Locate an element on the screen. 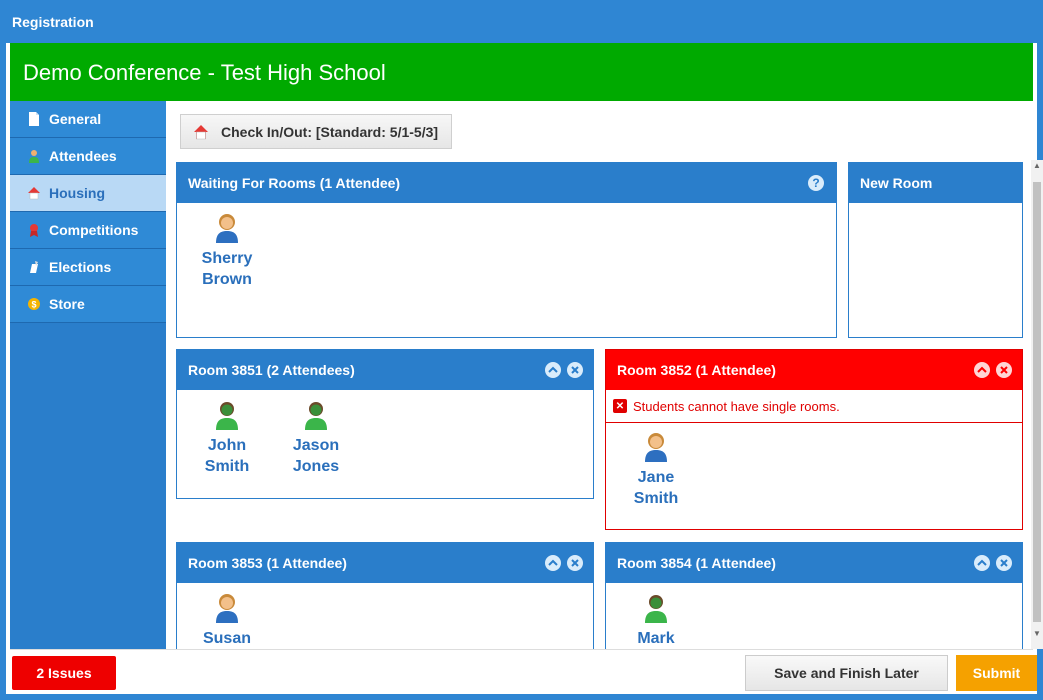 The height and width of the screenshot is (700, 1043). panel-header: Waiting For Rooms (1 Attendee) ? is located at coordinates (506, 183).